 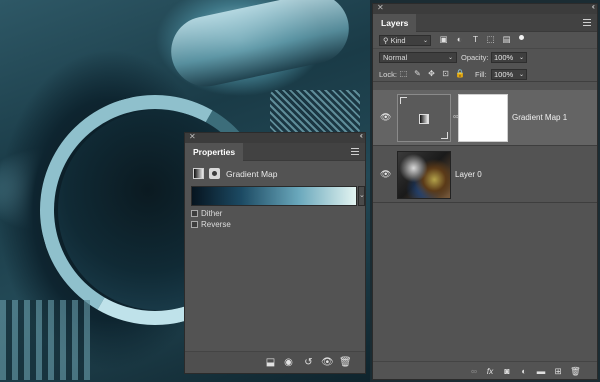 I want to click on dither-option: Dither, so click(x=206, y=213).